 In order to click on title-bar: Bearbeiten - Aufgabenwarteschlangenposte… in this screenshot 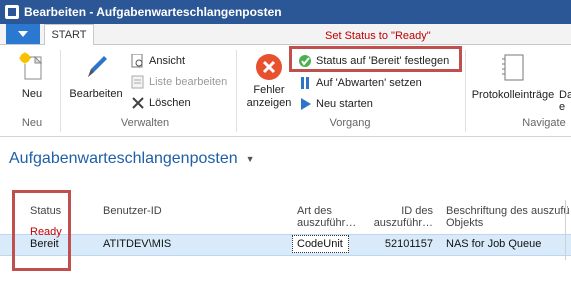, I will do `click(285, 12)`.